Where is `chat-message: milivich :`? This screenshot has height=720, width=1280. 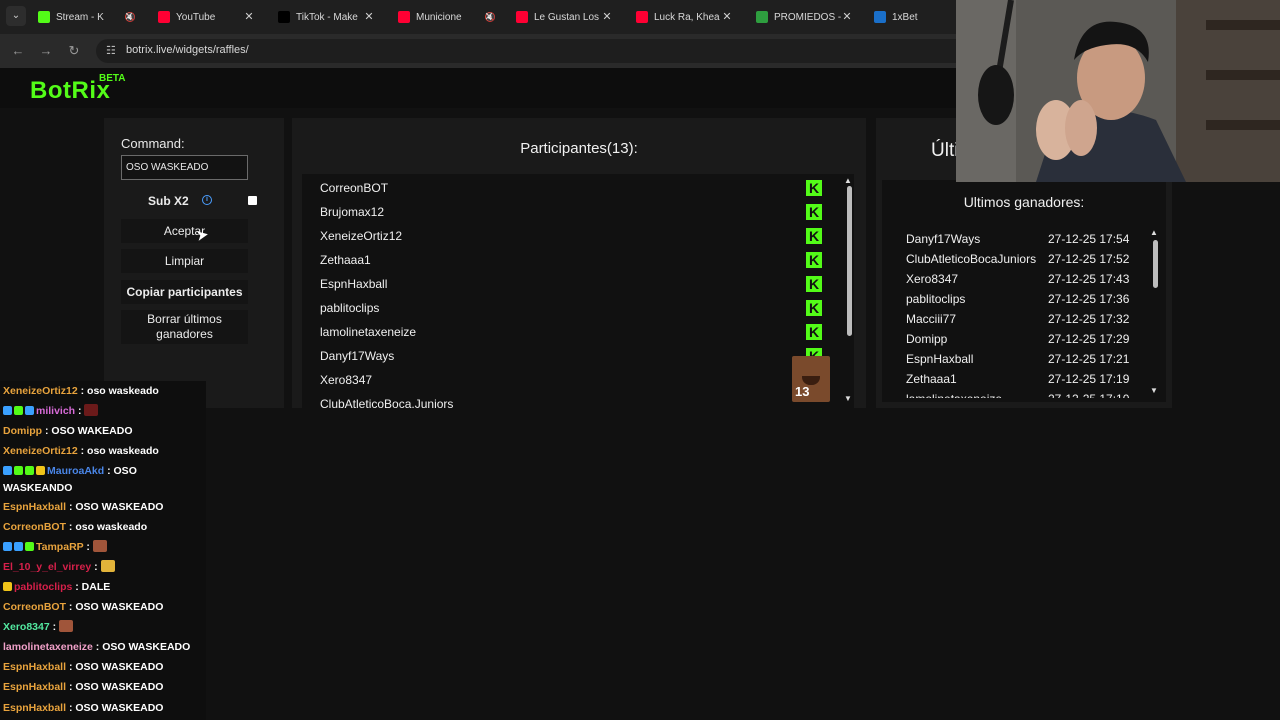 chat-message: milivich : is located at coordinates (103, 411).